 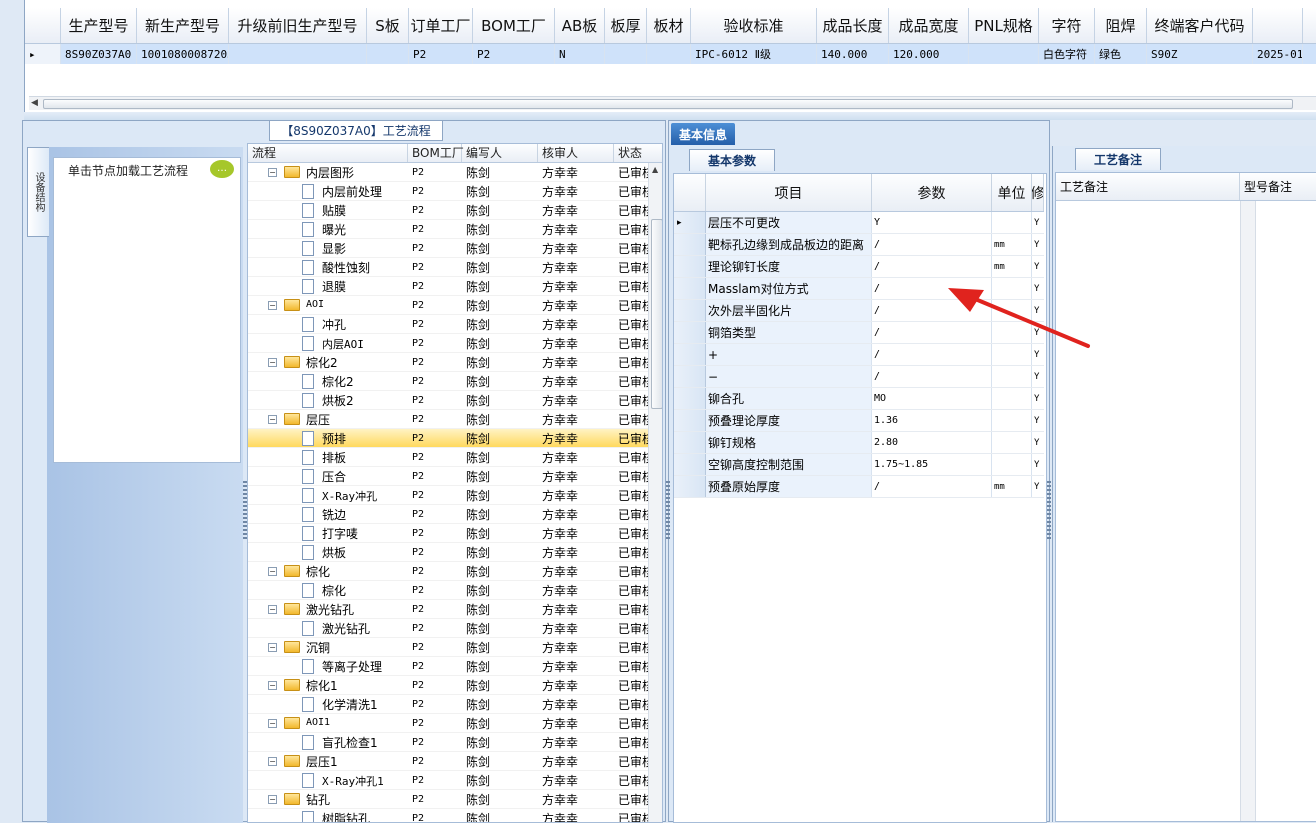 What do you see at coordinates (298, 25) in the screenshot?
I see `column-header: 升级前旧生产型号` at bounding box center [298, 25].